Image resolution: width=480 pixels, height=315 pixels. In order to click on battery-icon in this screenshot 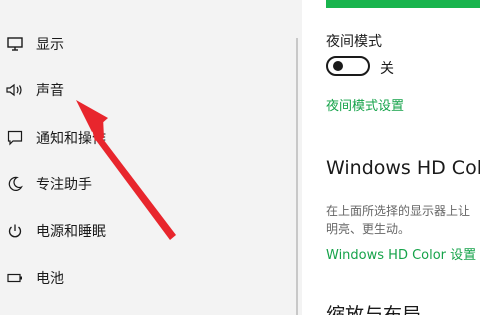, I will do `click(15, 278)`.